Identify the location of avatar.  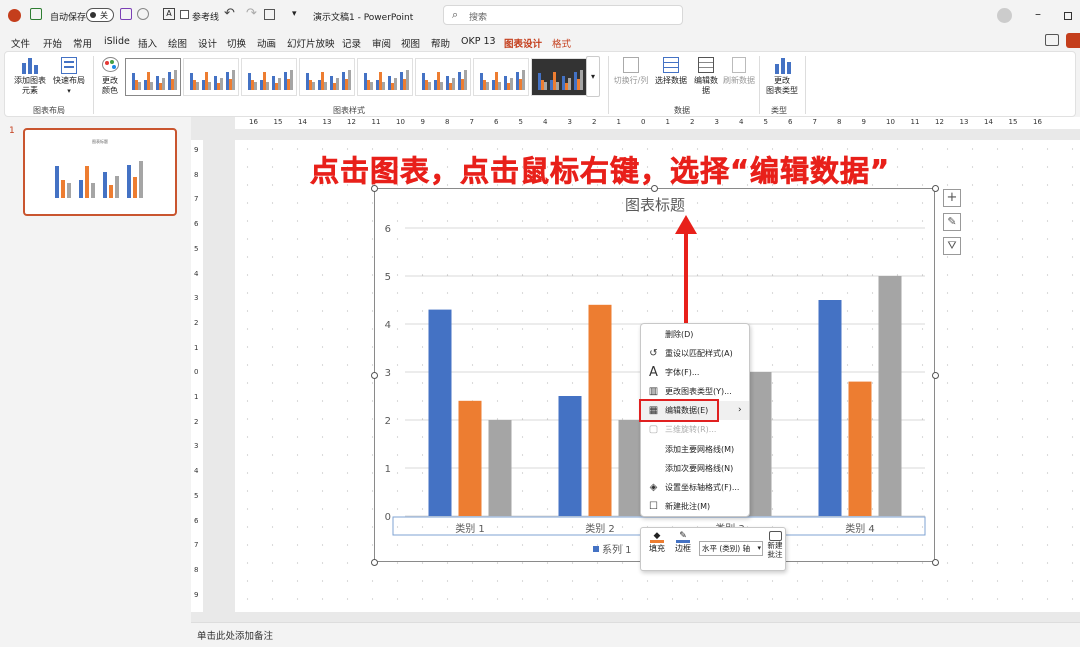
(1004, 15).